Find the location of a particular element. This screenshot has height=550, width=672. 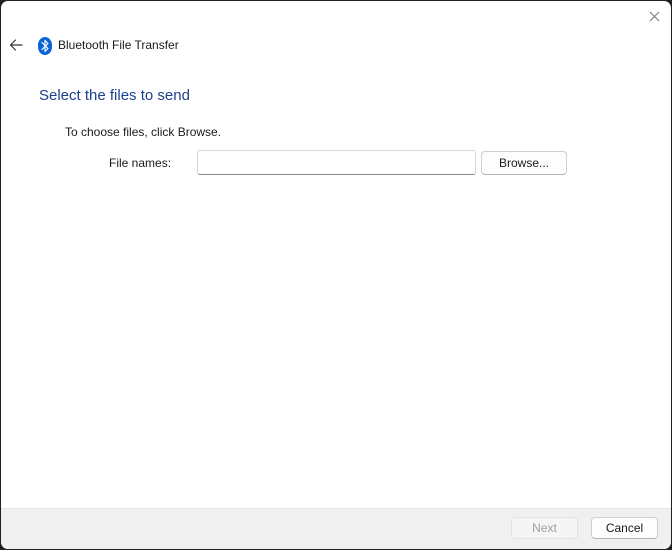

wizard-footer: Next Cancel is located at coordinates (336, 528).